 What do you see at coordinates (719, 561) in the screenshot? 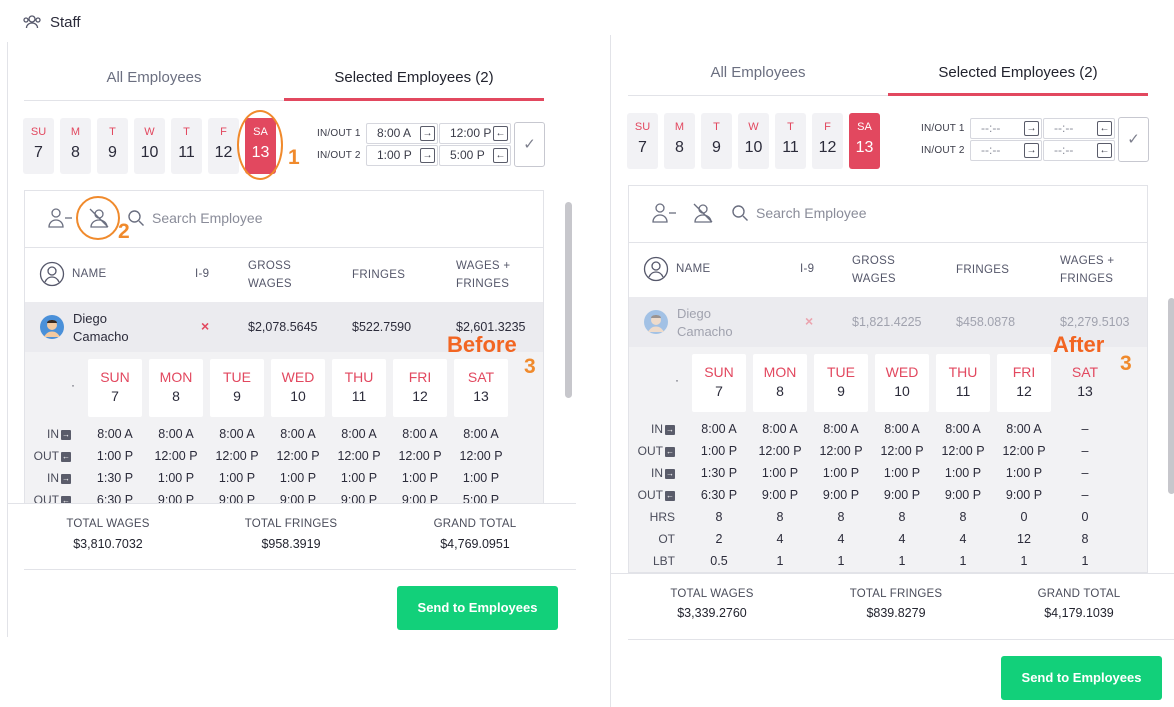
I see `time-cell: 0.5` at bounding box center [719, 561].